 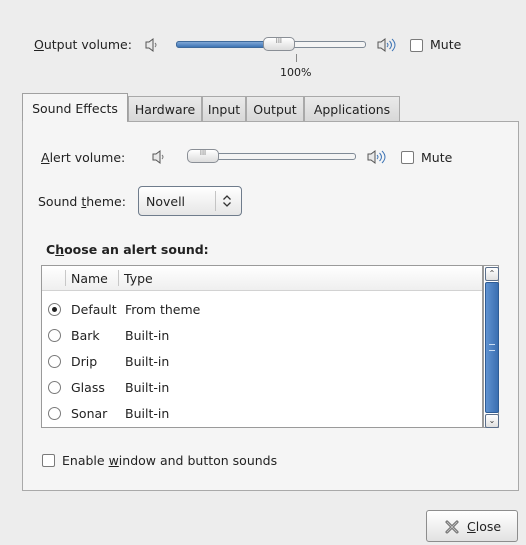 I want to click on list-item: Drip Built-in, so click(x=262, y=363).